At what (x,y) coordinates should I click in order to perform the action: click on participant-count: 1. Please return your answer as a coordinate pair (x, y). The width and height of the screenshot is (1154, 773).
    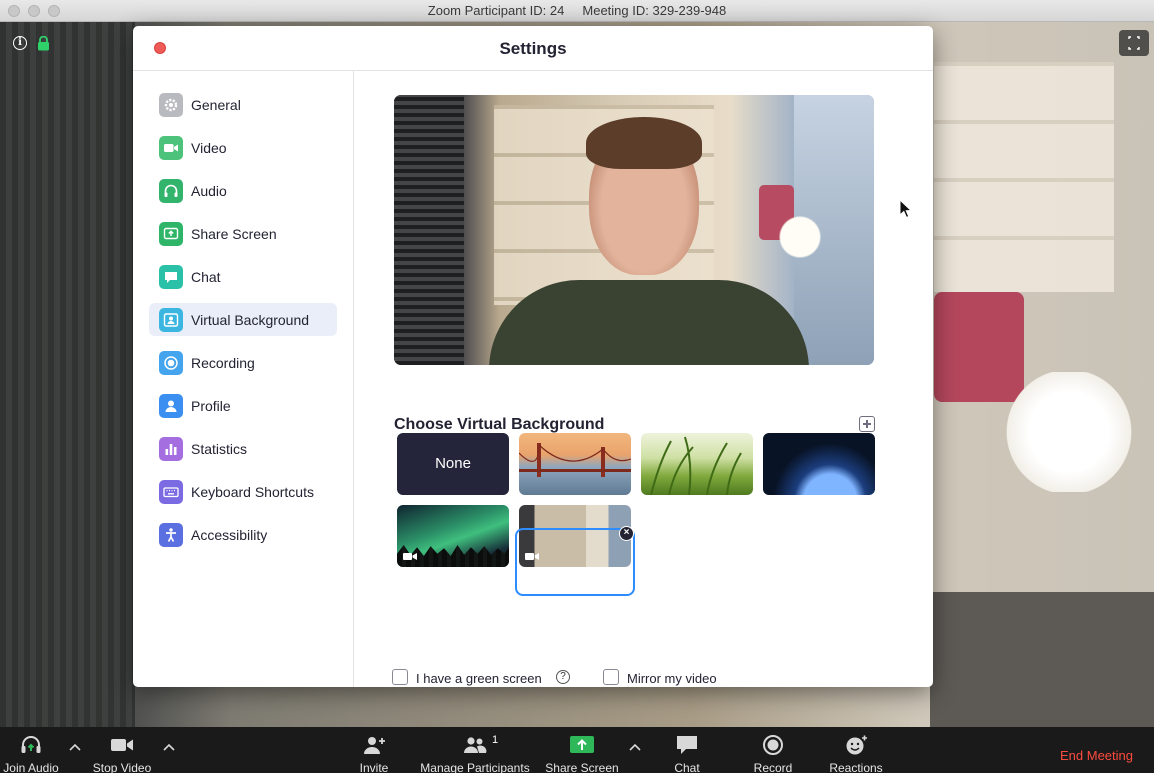
    Looking at the image, I should click on (495, 740).